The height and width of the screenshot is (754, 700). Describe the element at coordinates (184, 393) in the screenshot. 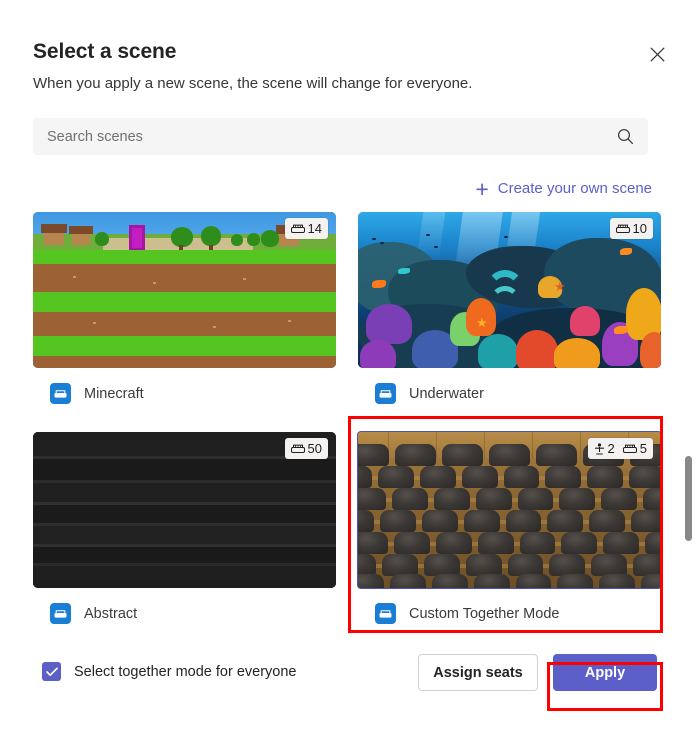

I see `scene-label-row: Minecraft` at that location.